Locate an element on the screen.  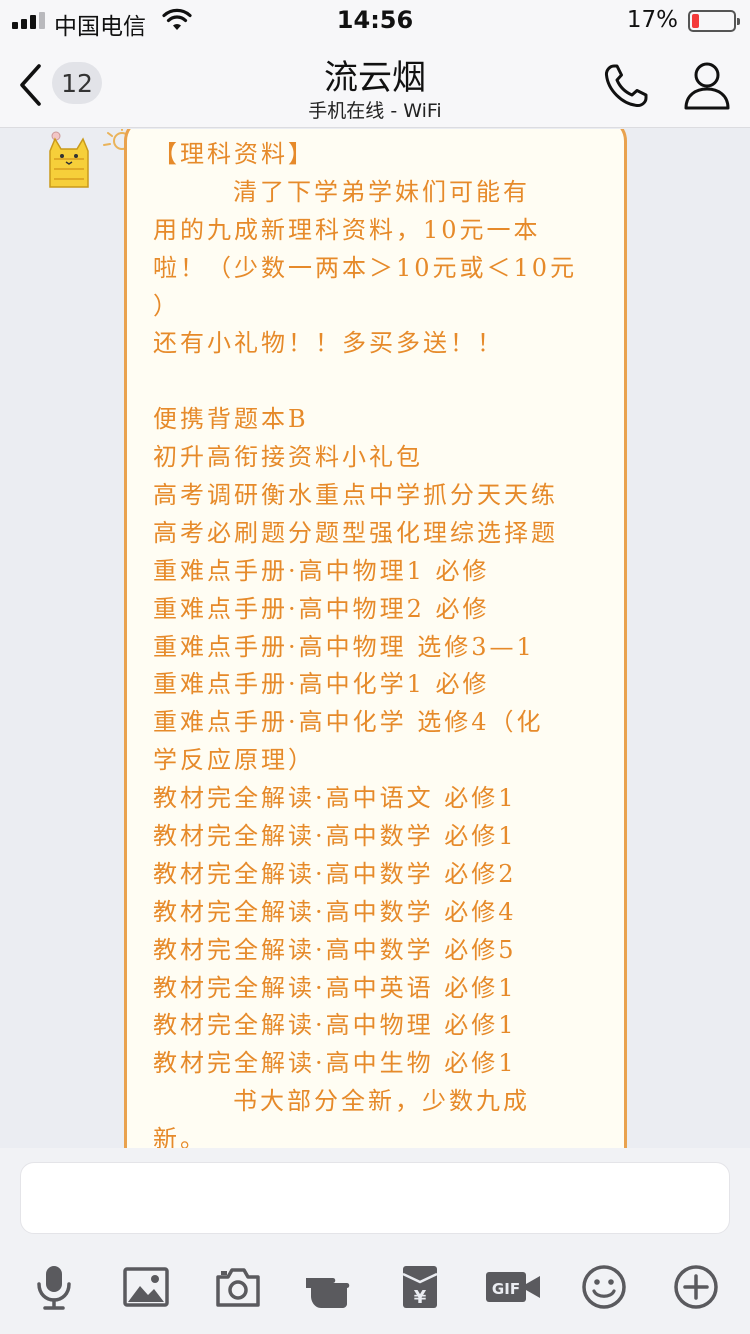
message-line: 新。 is located at coordinates (180, 1136).